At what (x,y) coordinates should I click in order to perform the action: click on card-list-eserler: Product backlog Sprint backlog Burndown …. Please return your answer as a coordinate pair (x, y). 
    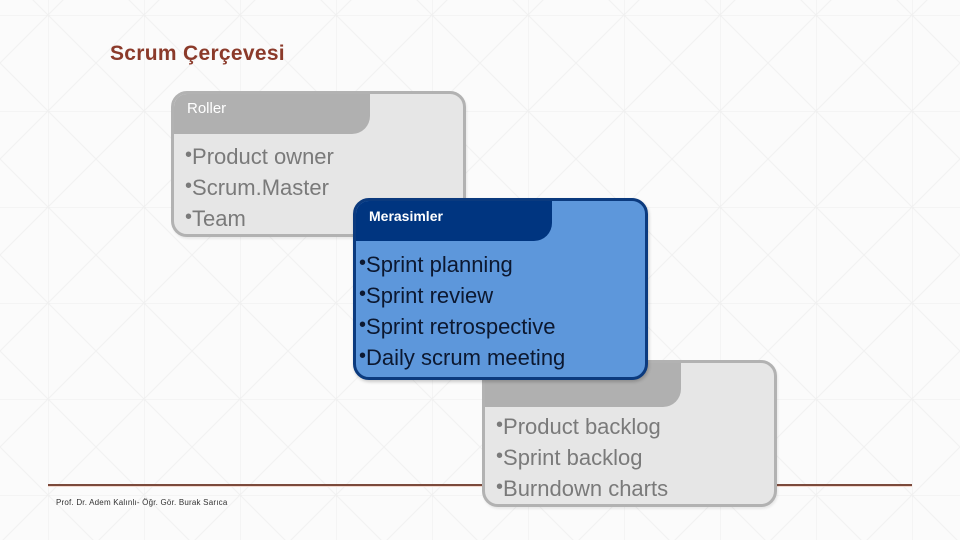
    Looking at the image, I should click on (582, 458).